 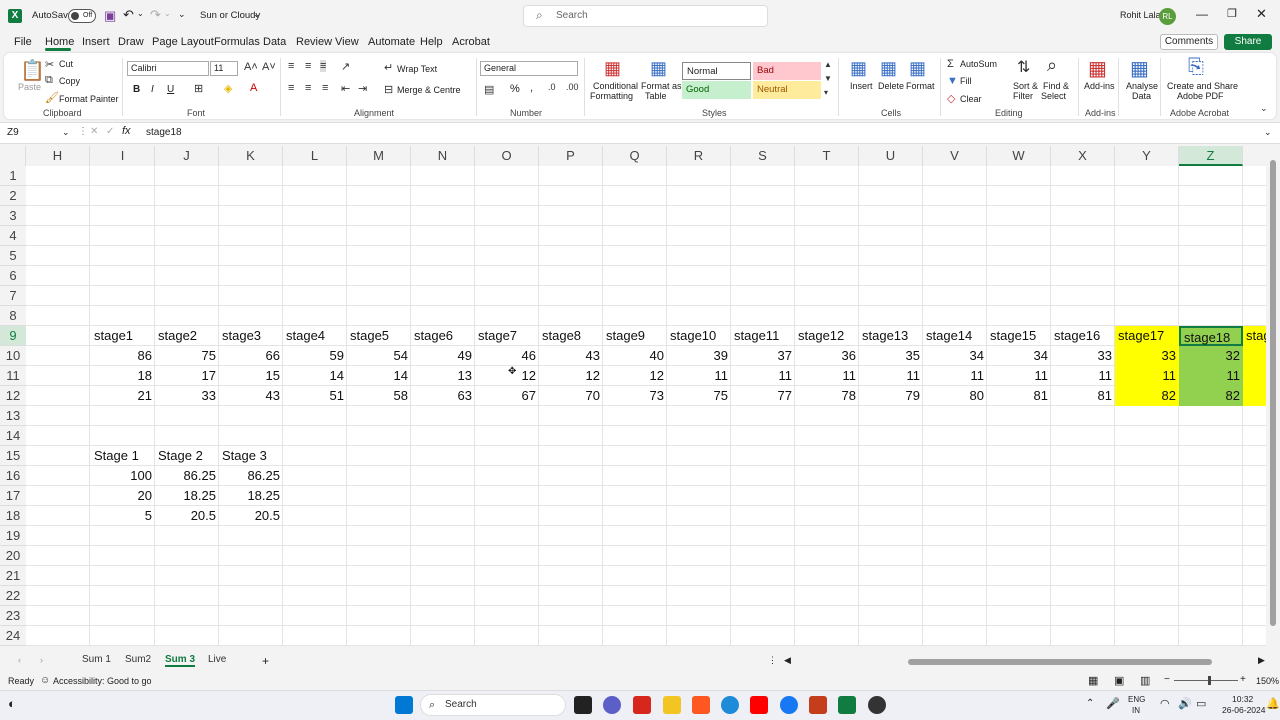 I want to click on increase-indent-icon: ⇥, so click(x=362, y=88).